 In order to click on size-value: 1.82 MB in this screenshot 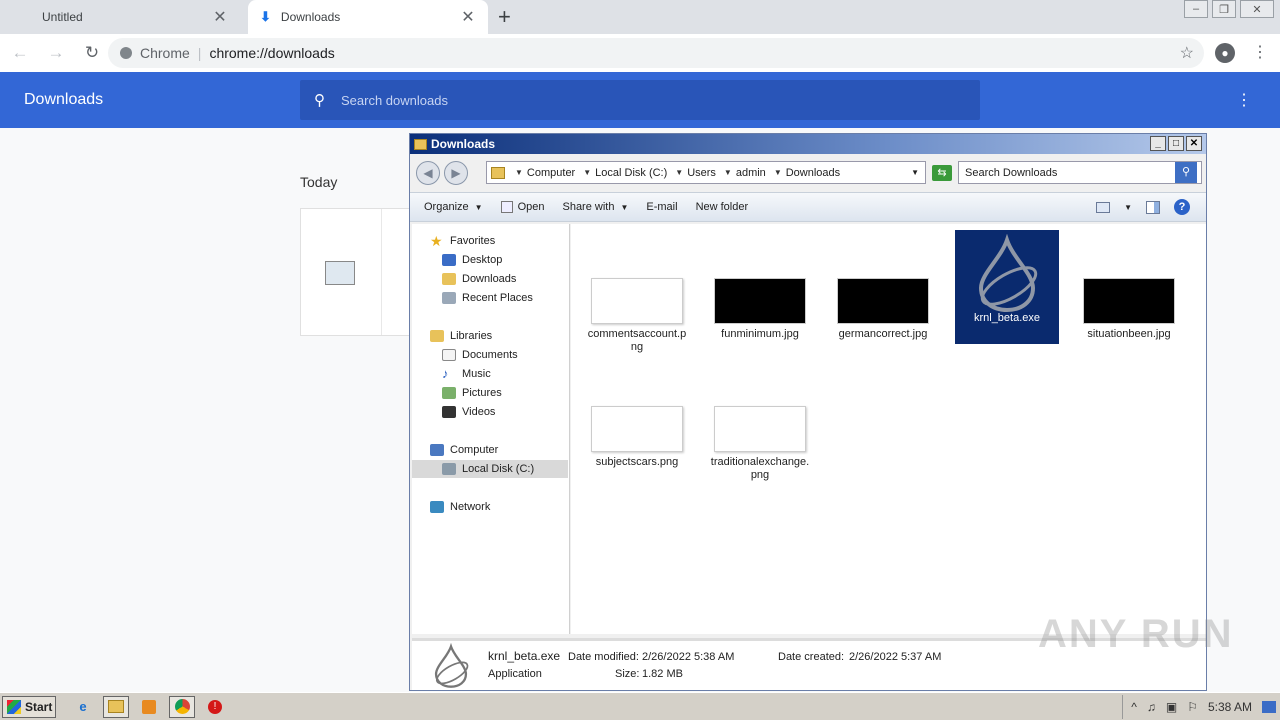, I will do `click(662, 674)`.